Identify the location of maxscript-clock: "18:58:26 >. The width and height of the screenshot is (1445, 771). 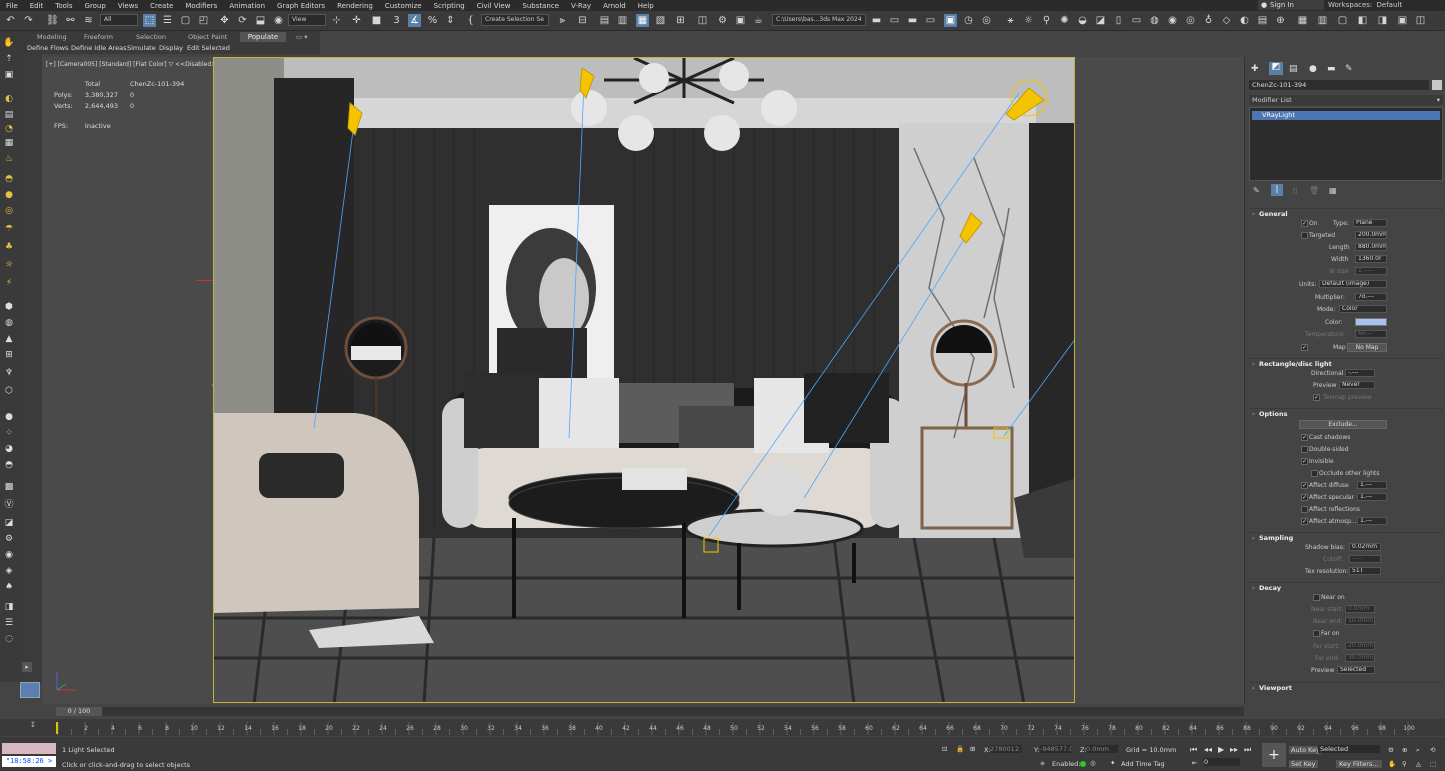
(29, 761).